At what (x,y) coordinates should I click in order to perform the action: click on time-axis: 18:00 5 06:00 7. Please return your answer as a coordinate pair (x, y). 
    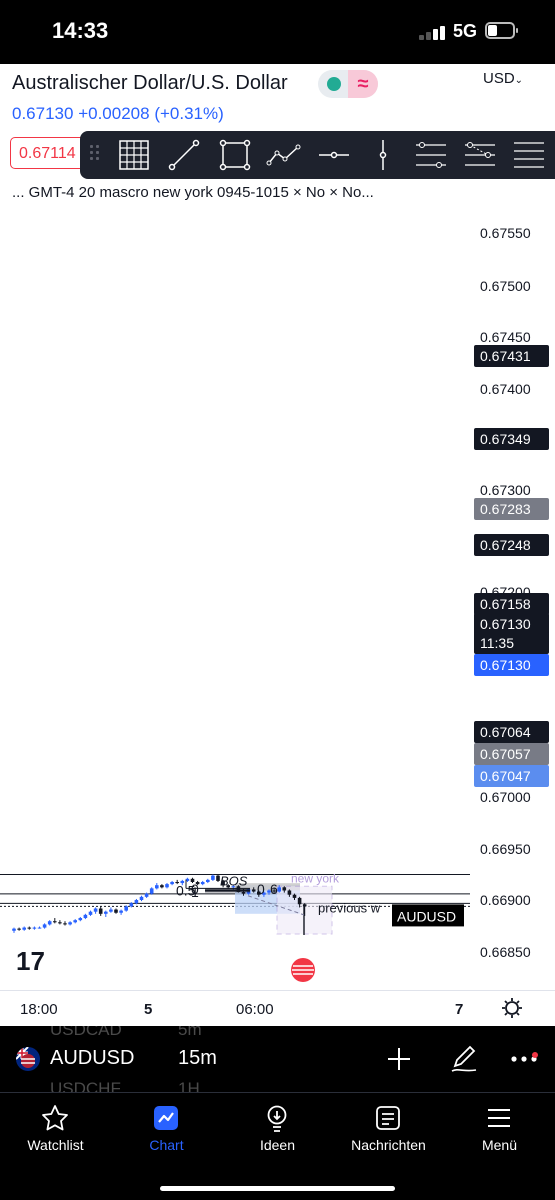
    Looking at the image, I should click on (277, 1008).